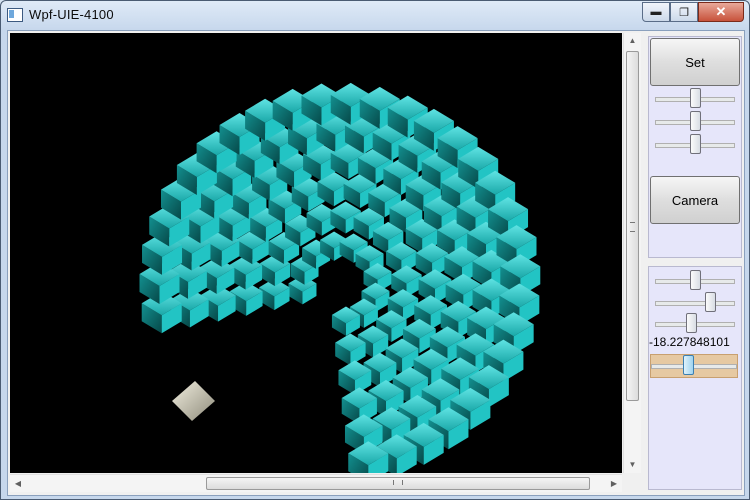 Image resolution: width=750 pixels, height=500 pixels. I want to click on scroll-left-icon: ◀, so click(18, 483).